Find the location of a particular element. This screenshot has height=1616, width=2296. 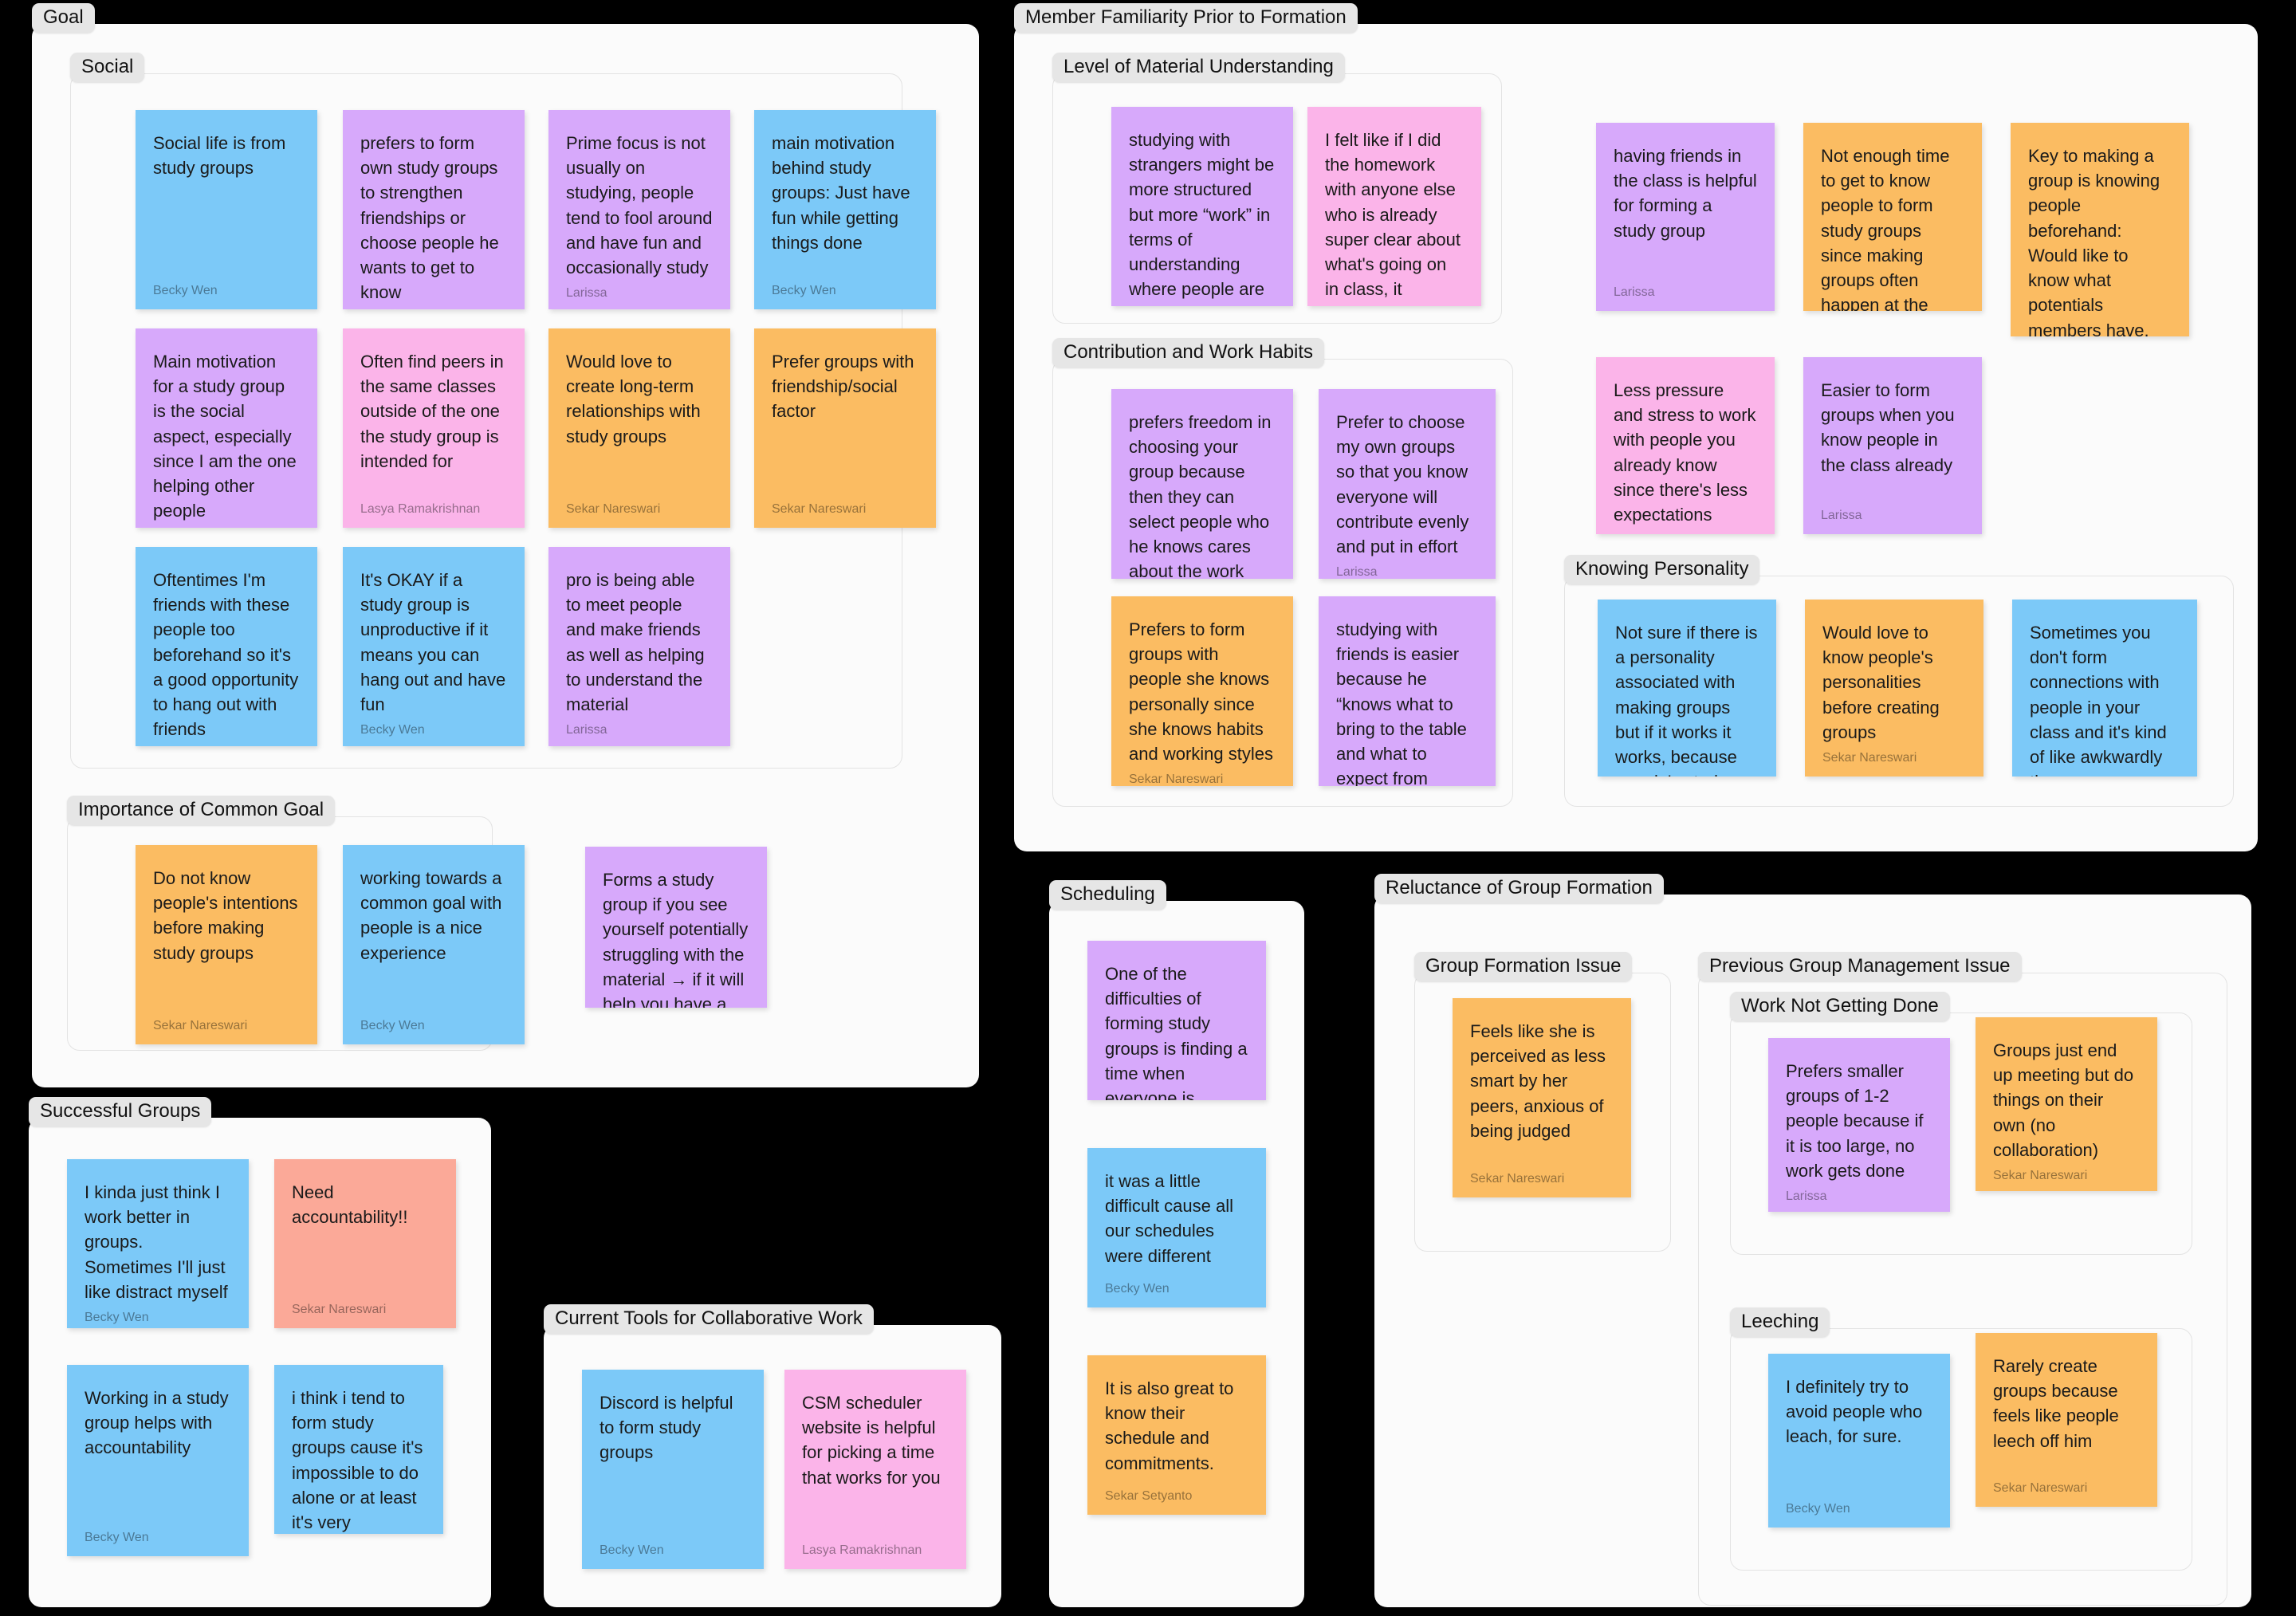

frame-label-contribution-and-work-habits: Contribution and Work Habits is located at coordinates (1188, 353).